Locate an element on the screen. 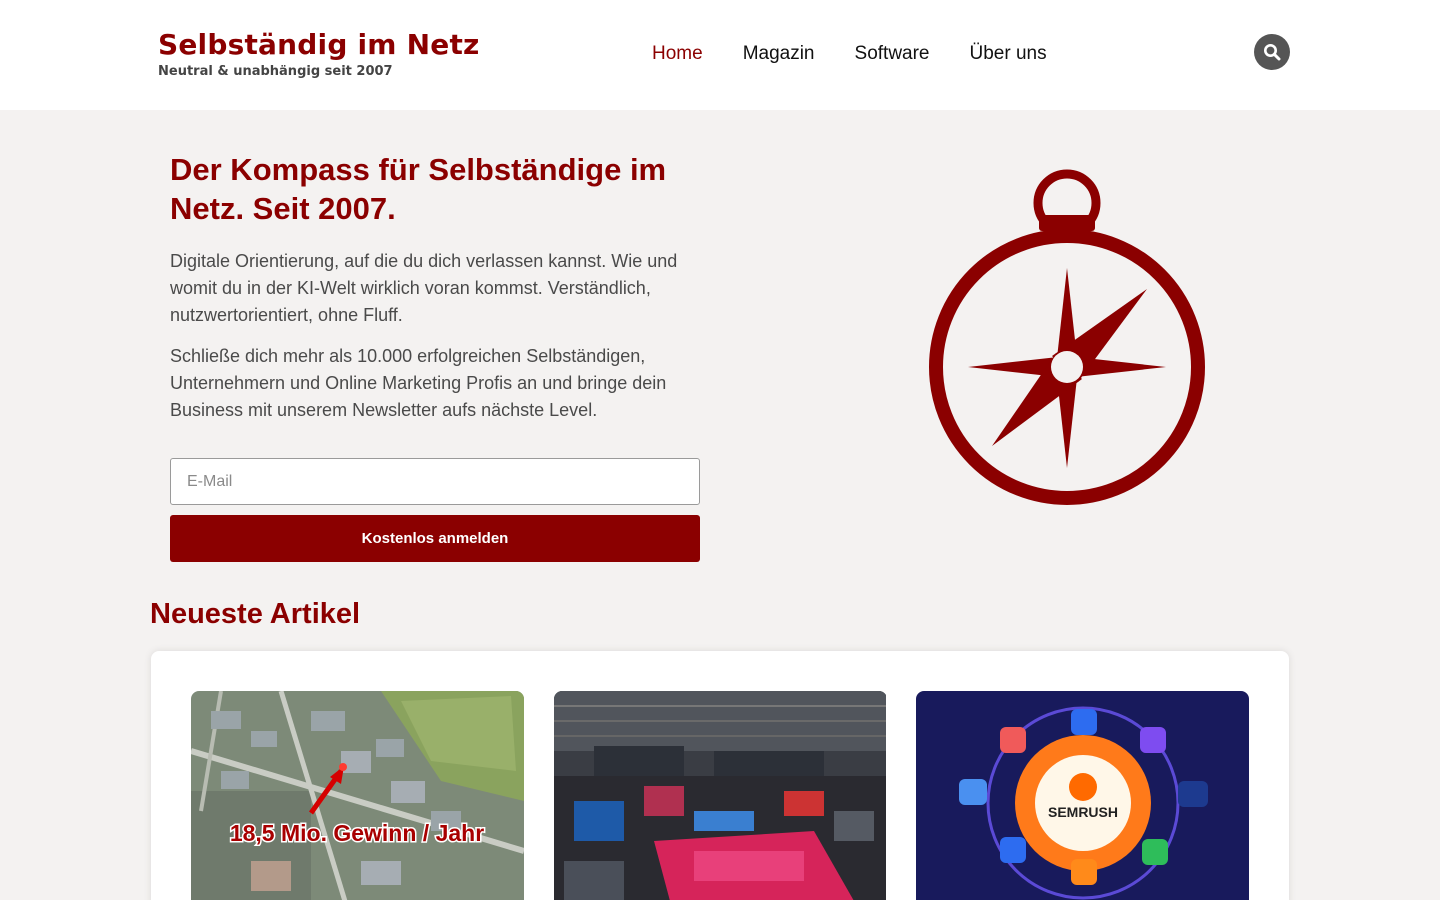 The image size is (1440, 900). signup-button: Kostenlos anmelden is located at coordinates (435, 538).